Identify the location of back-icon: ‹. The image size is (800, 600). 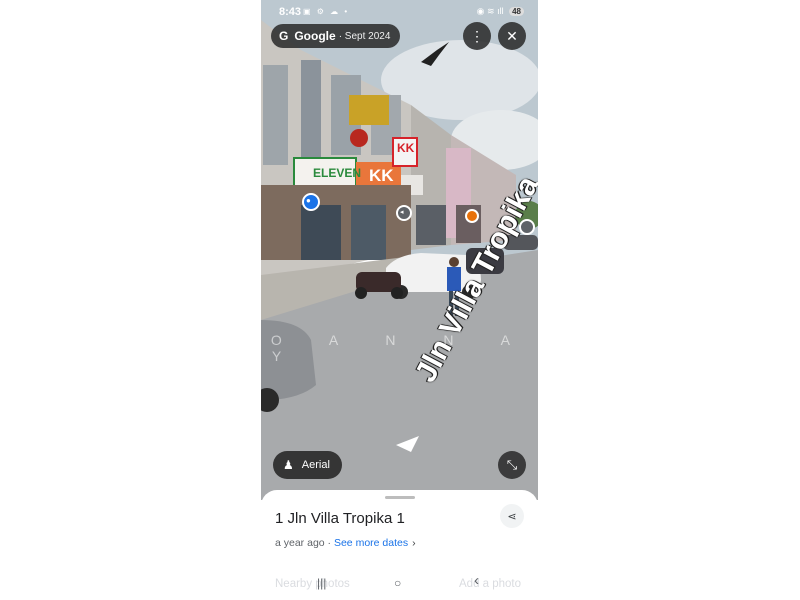
(476, 580).